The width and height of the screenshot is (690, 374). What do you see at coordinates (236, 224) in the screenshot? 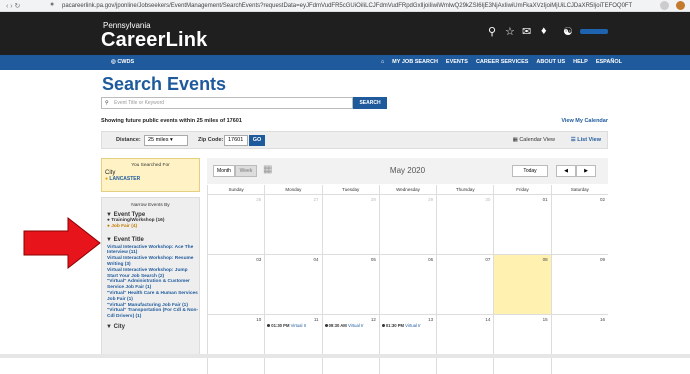
I see `day-cell: 26` at bounding box center [236, 224].